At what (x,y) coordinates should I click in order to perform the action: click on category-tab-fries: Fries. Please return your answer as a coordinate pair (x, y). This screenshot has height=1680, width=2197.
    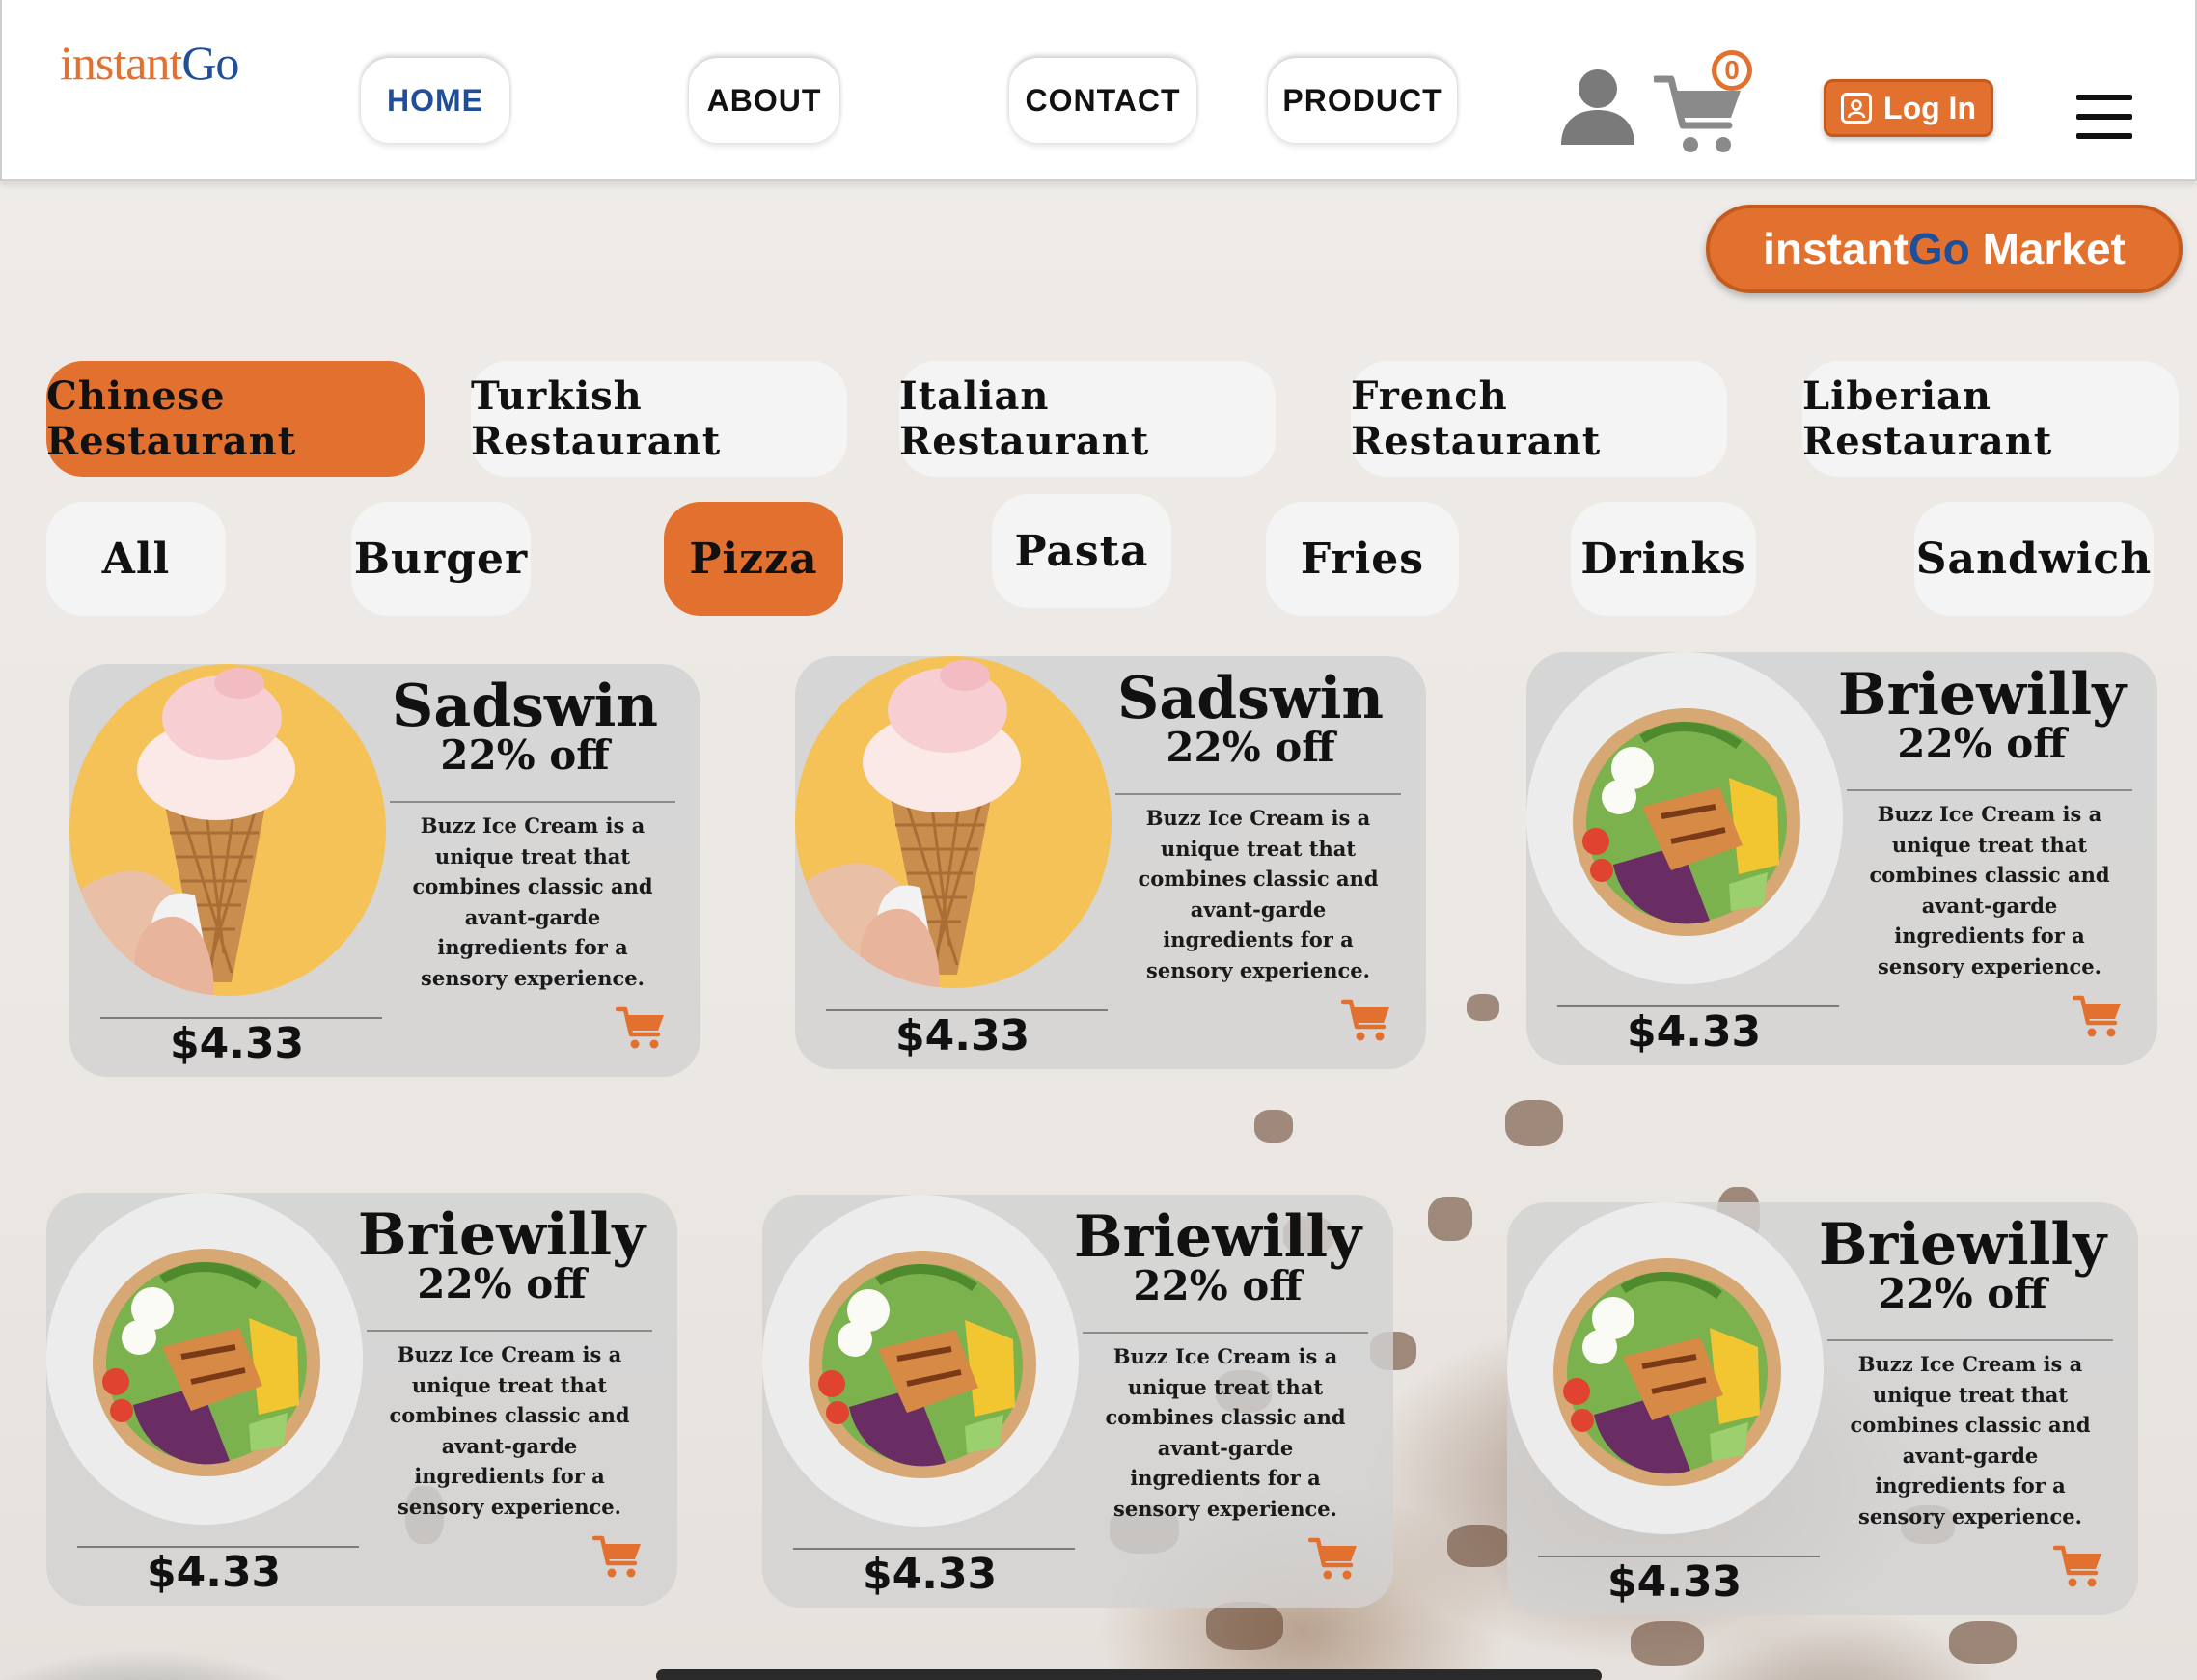
    Looking at the image, I should click on (1363, 559).